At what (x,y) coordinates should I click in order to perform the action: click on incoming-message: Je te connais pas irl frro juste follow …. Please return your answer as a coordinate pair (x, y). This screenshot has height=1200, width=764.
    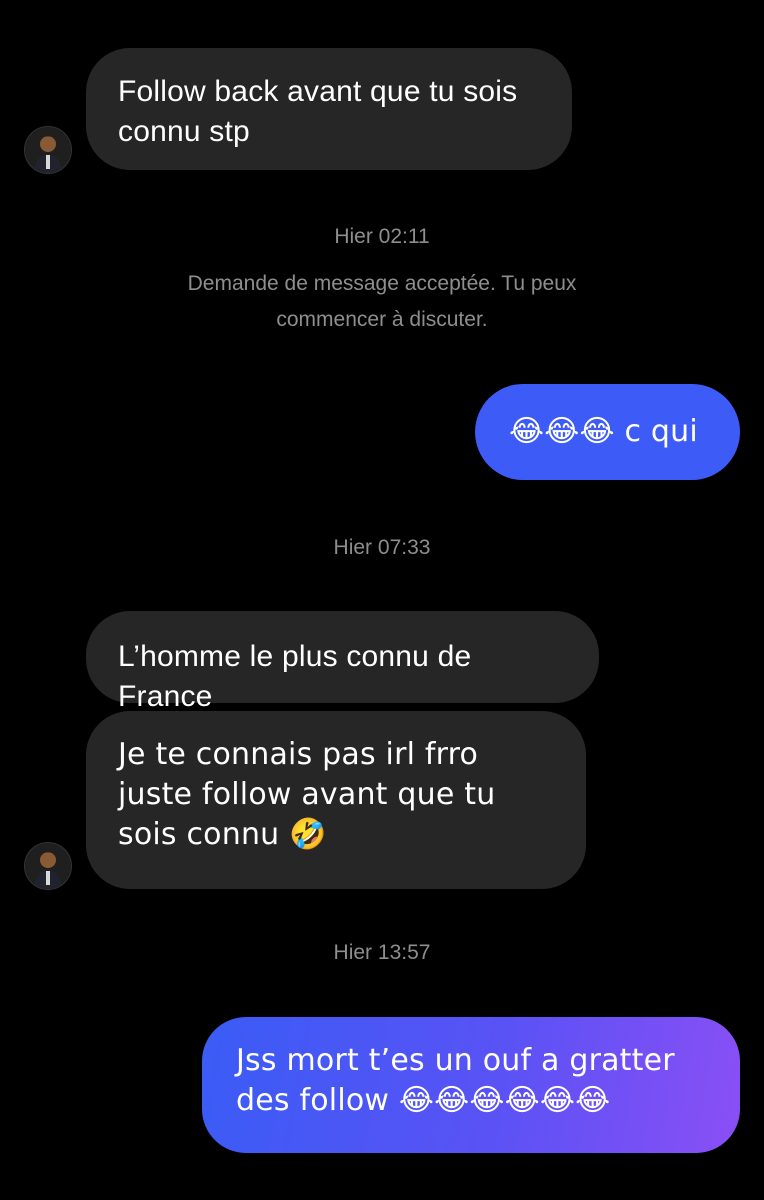
    Looking at the image, I should click on (336, 800).